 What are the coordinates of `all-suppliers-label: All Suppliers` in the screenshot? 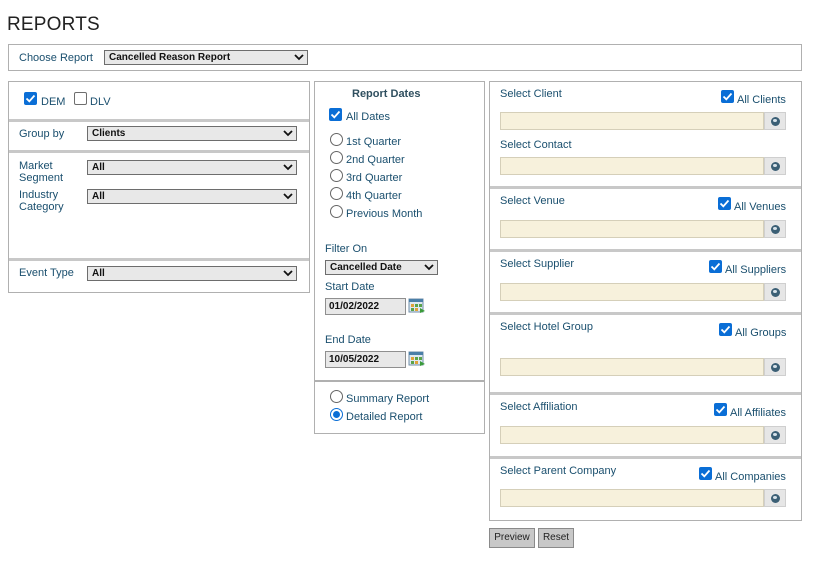 It's located at (756, 270).